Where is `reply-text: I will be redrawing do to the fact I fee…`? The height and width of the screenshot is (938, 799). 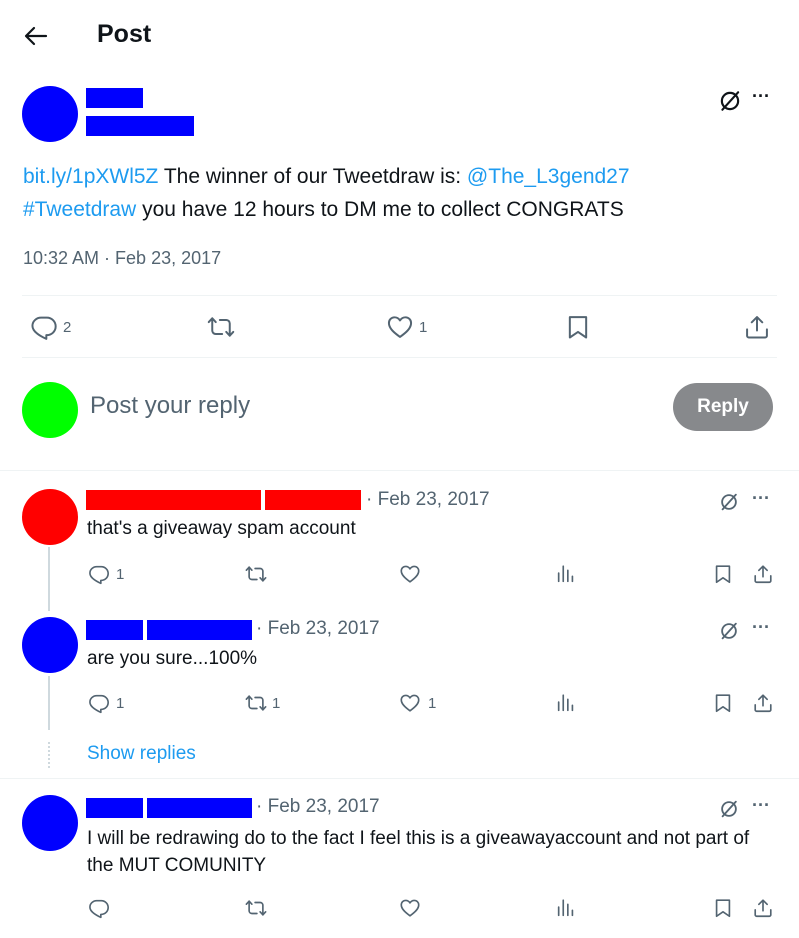 reply-text: I will be redrawing do to the fact I fee… is located at coordinates (418, 852).